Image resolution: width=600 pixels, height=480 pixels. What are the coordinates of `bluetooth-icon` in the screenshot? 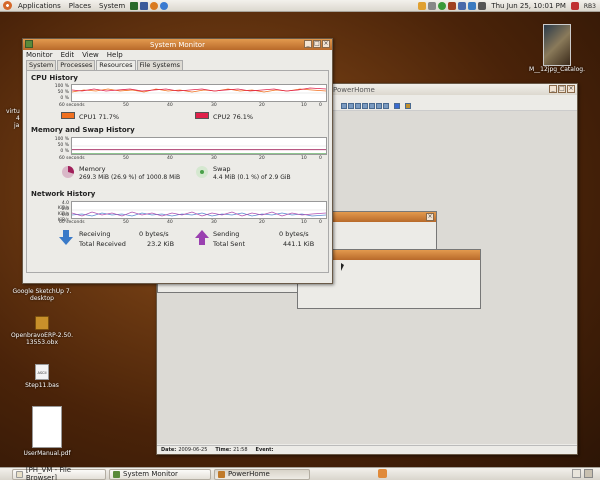 It's located at (472, 6).